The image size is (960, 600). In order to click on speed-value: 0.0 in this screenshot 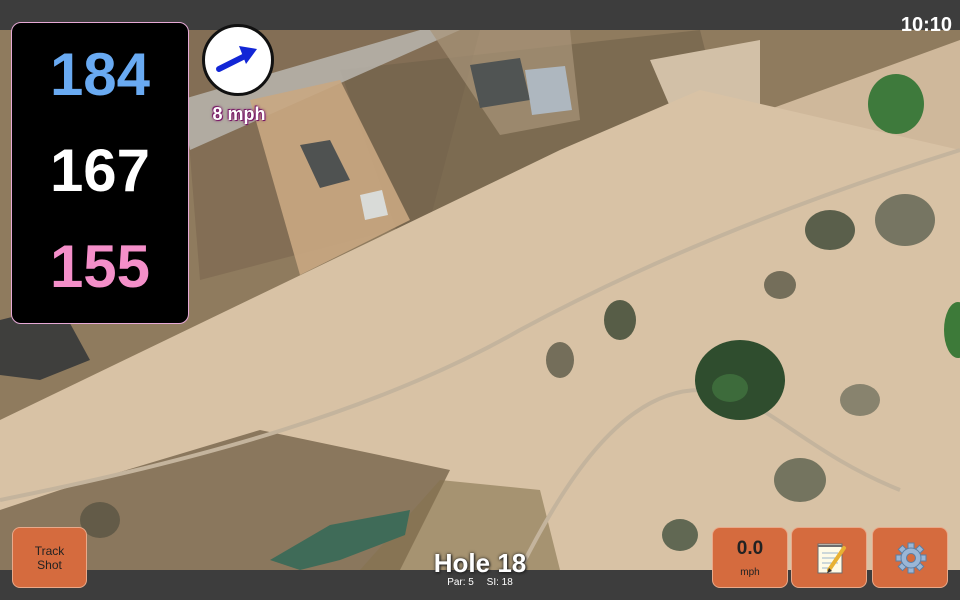, I will do `click(750, 548)`.